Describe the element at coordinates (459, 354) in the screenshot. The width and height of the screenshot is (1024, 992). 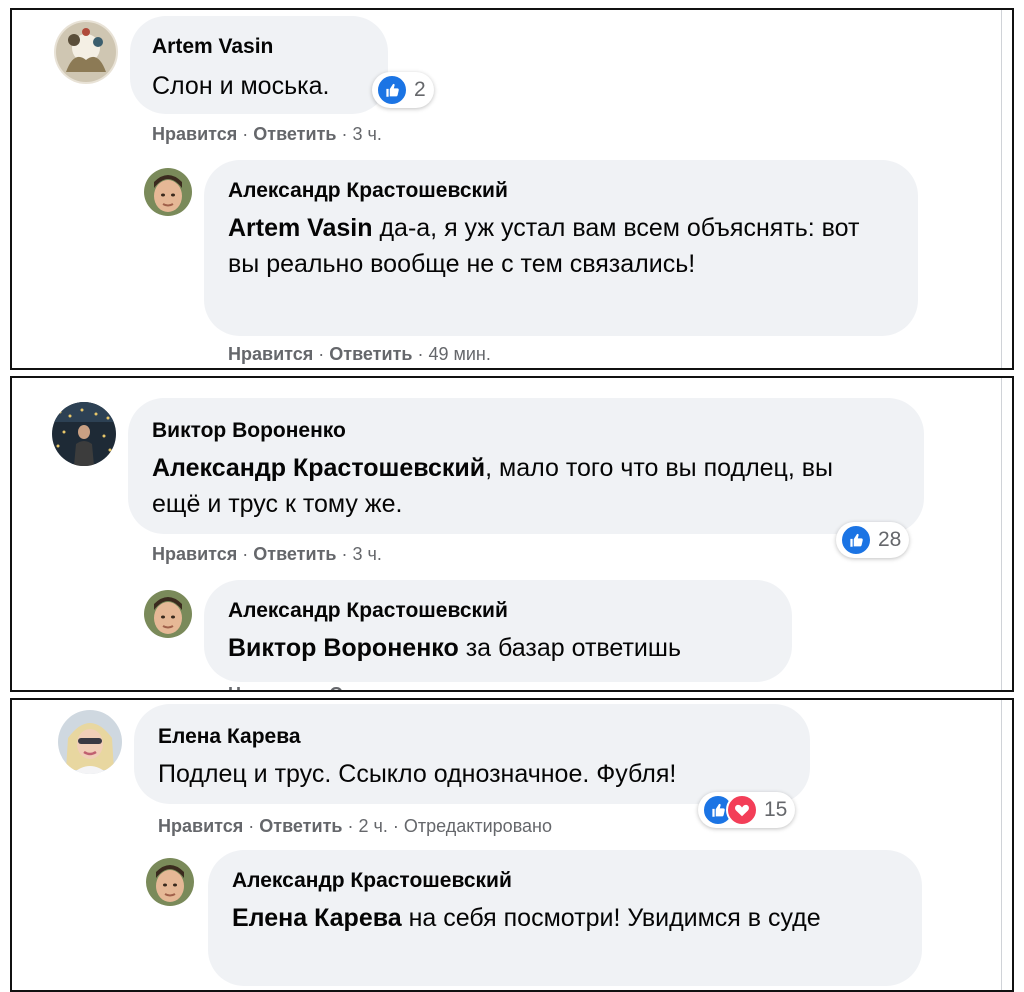
I see `timestamp: 49 мин.` at that location.